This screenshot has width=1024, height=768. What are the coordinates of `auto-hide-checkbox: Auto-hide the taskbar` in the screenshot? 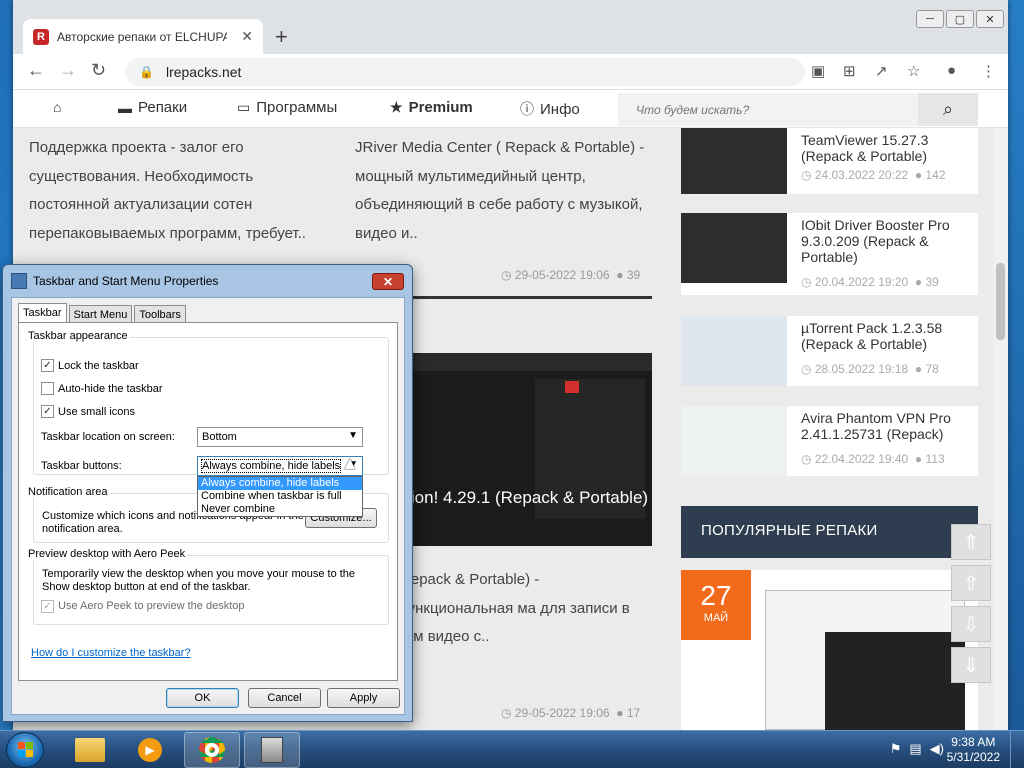 It's located at (102, 388).